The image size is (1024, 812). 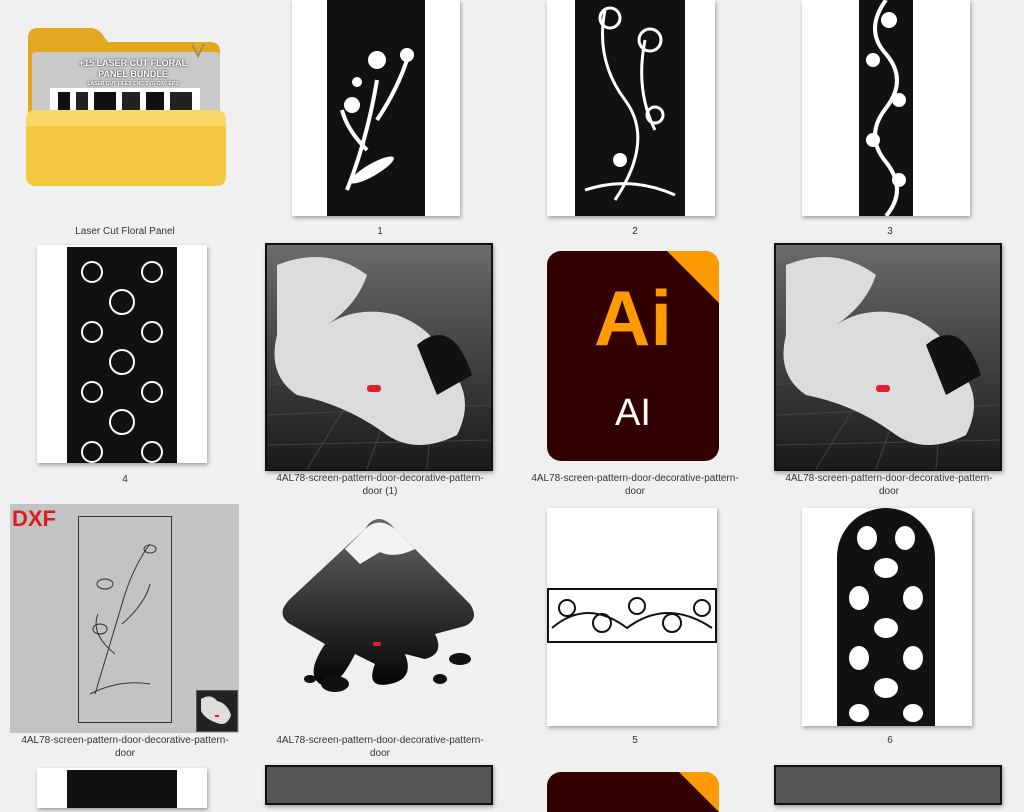 I want to click on file-item-3: 3, so click(x=890, y=120).